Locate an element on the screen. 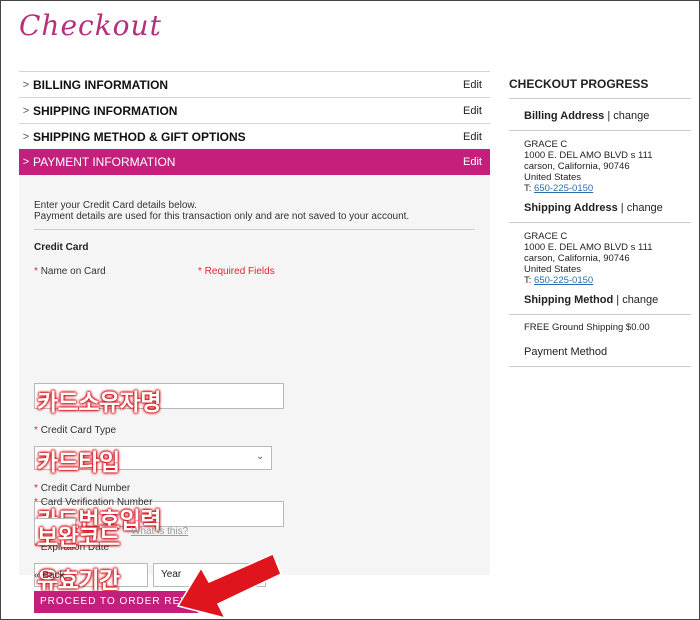 Image resolution: width=700 pixels, height=620 pixels. step-billing-information: > BILLING INFORMATION Edit is located at coordinates (254, 84).